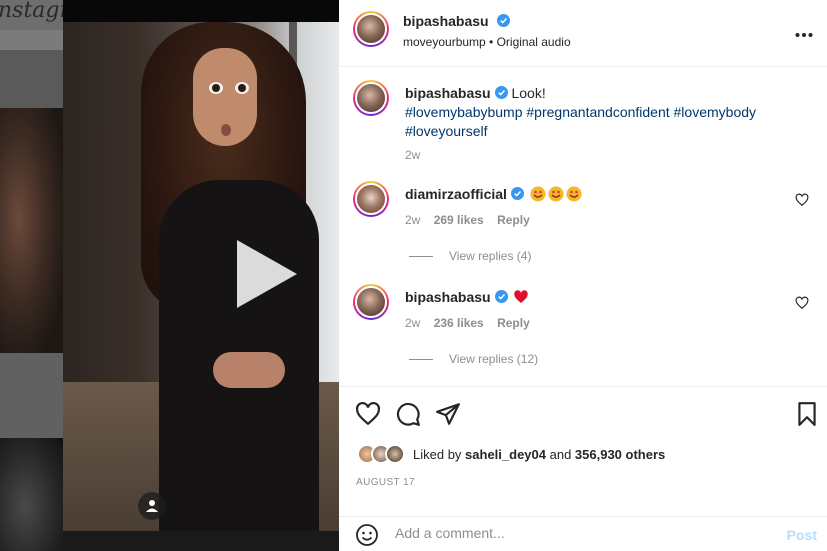 This screenshot has width=827, height=551. What do you see at coordinates (521, 296) in the screenshot?
I see `red-heart-icon` at bounding box center [521, 296].